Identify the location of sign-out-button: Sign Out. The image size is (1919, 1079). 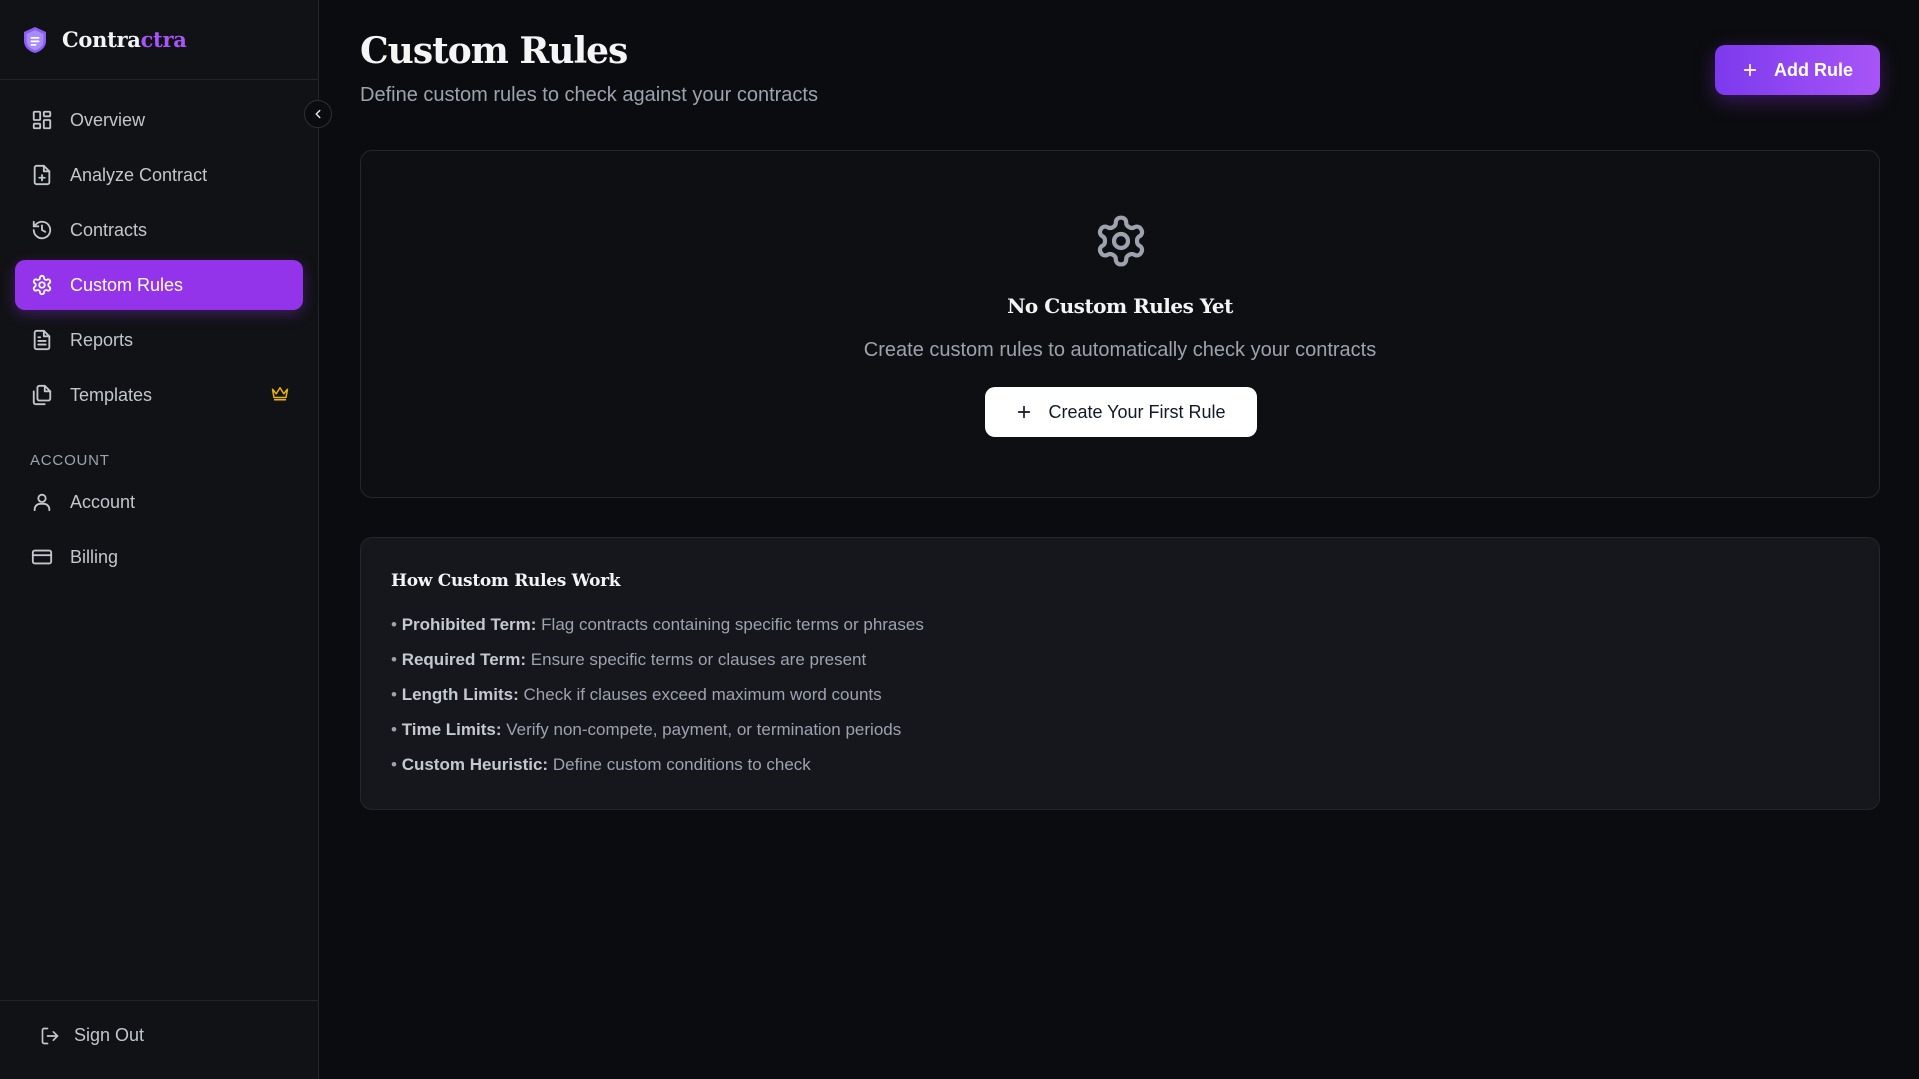
(92, 1035).